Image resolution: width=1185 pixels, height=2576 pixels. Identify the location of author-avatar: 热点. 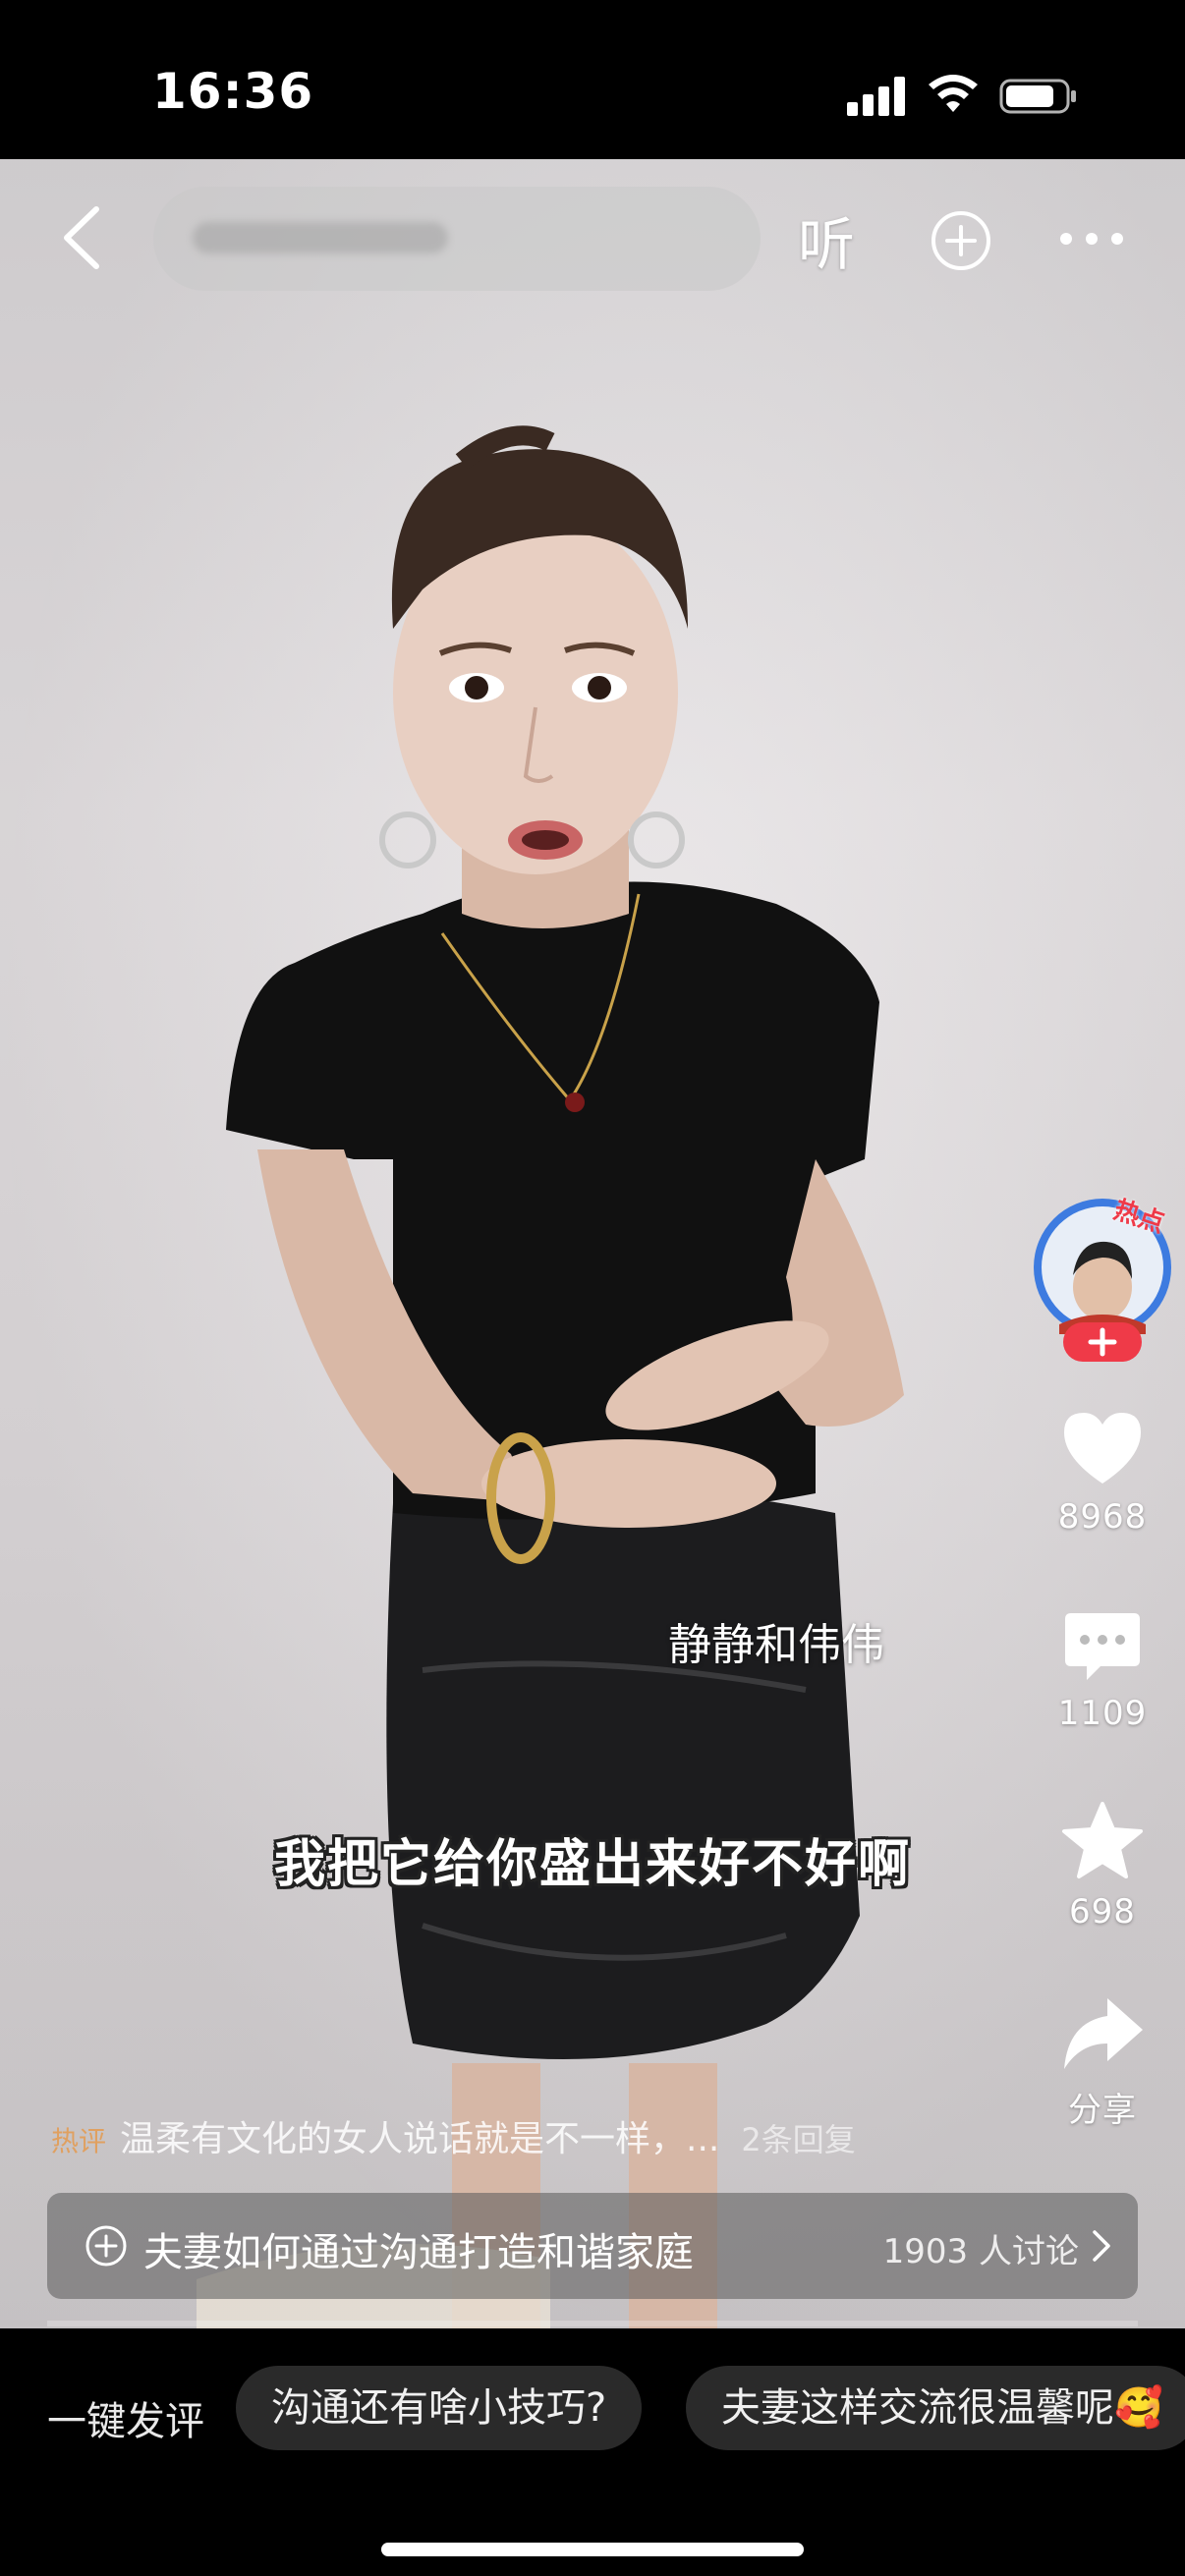
(1103, 1280).